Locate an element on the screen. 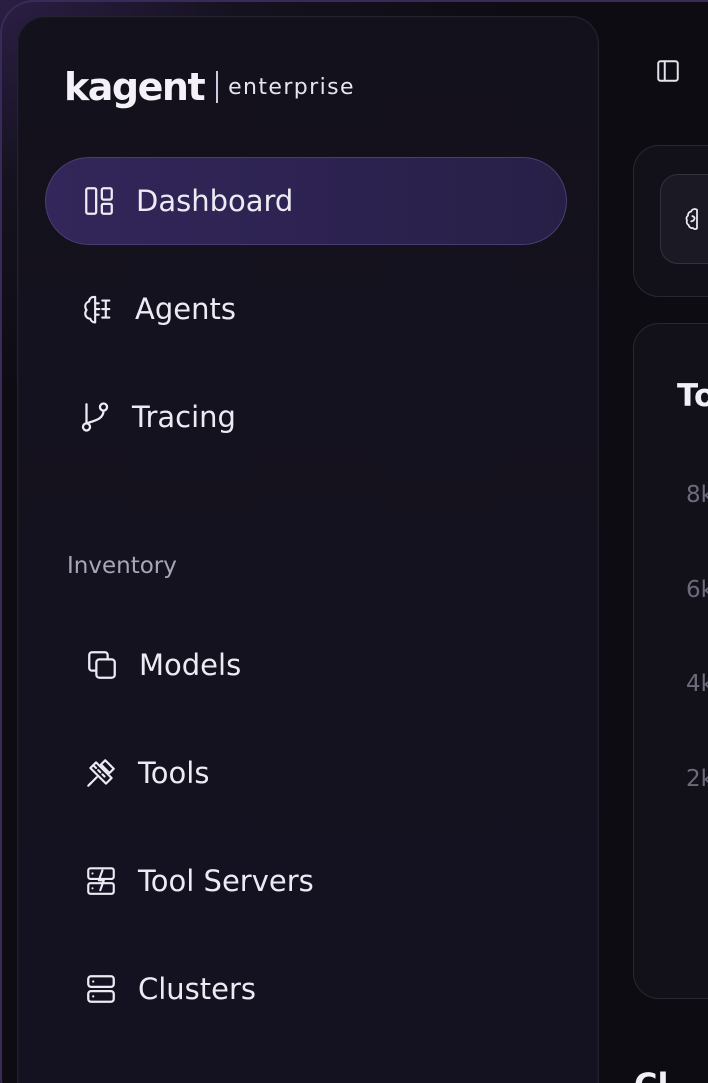  sidebar-item-label: Clusters is located at coordinates (197, 989).